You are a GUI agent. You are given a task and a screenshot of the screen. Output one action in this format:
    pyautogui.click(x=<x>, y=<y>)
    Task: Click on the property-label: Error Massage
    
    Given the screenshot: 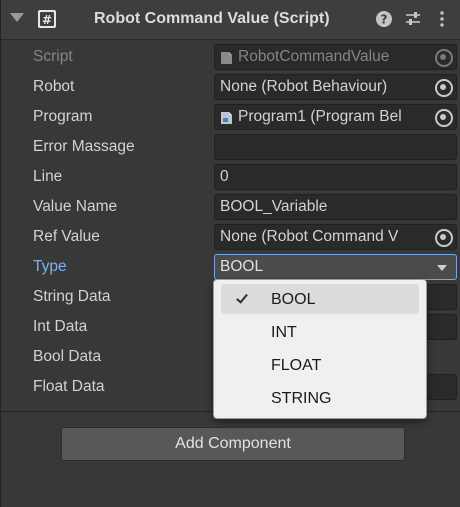 What is the action you would take?
    pyautogui.click(x=84, y=146)
    